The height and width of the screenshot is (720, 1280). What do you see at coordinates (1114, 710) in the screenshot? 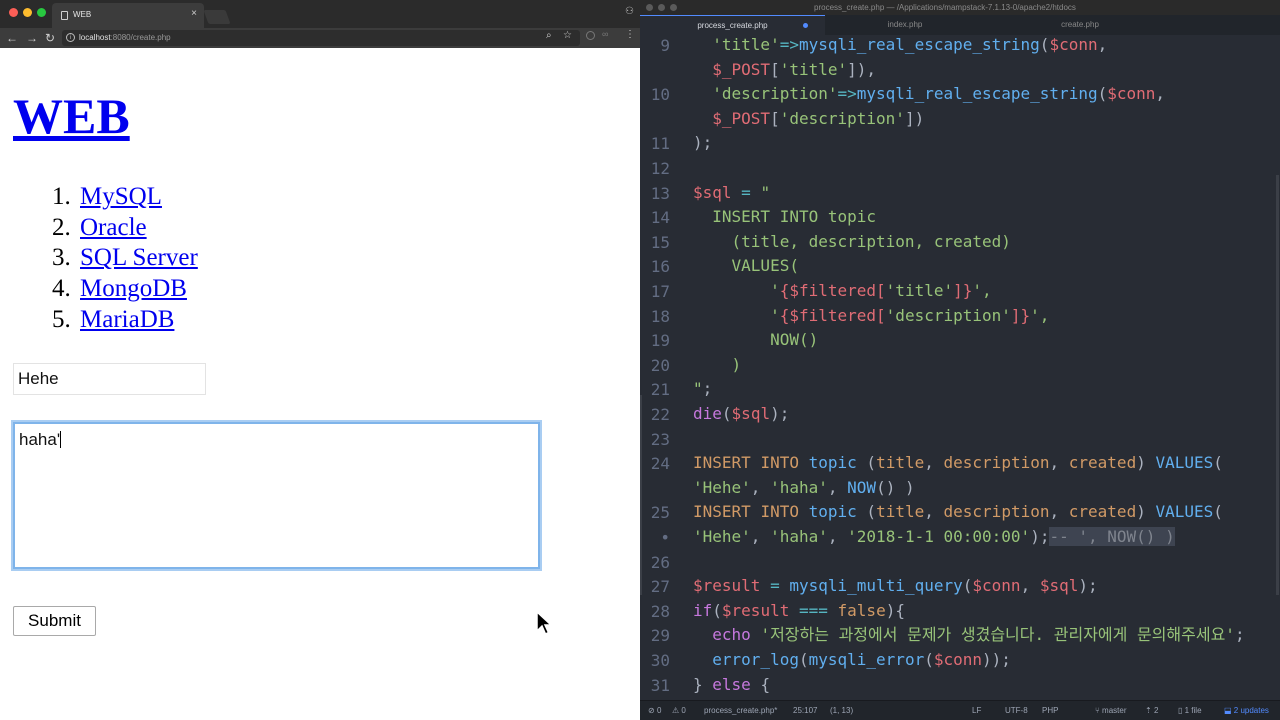
I see `git-branch-name: master` at bounding box center [1114, 710].